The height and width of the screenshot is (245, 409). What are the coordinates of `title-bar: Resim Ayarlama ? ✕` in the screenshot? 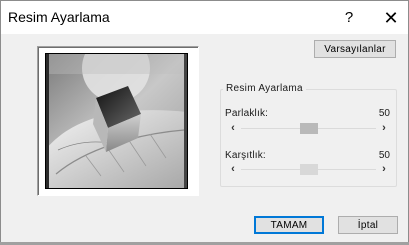 It's located at (204, 17).